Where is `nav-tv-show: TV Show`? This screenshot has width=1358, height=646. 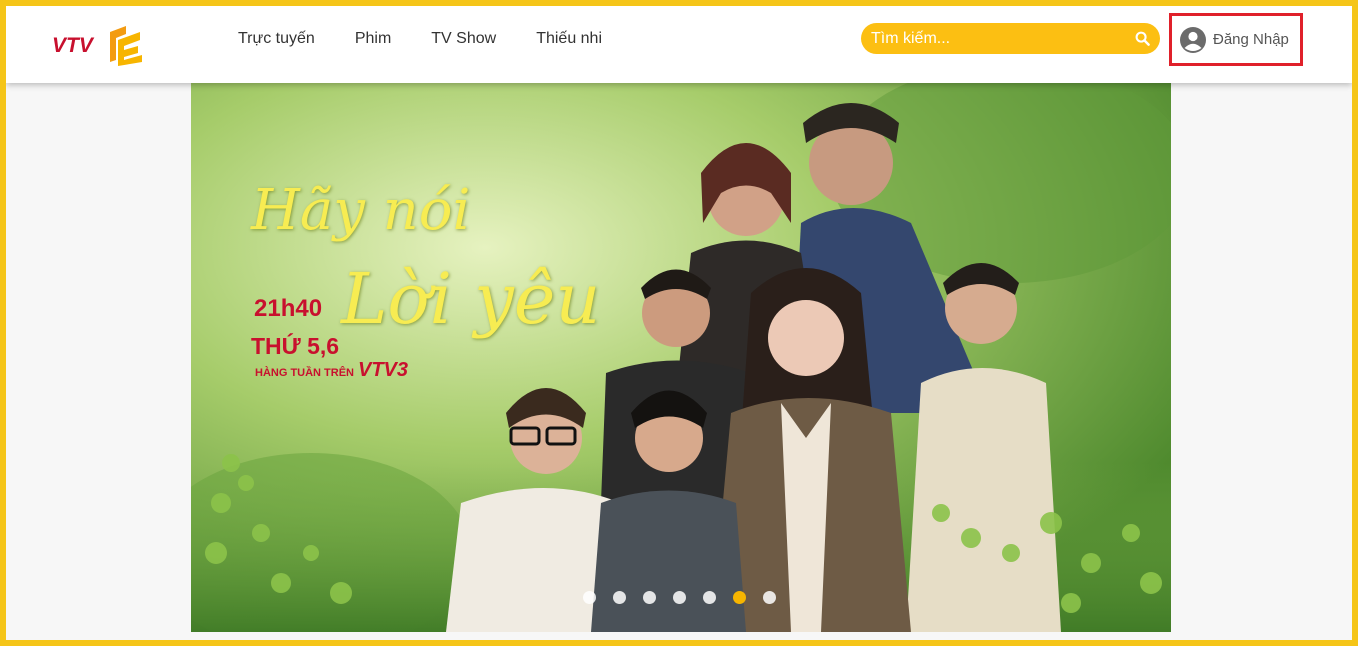 nav-tv-show: TV Show is located at coordinates (463, 39).